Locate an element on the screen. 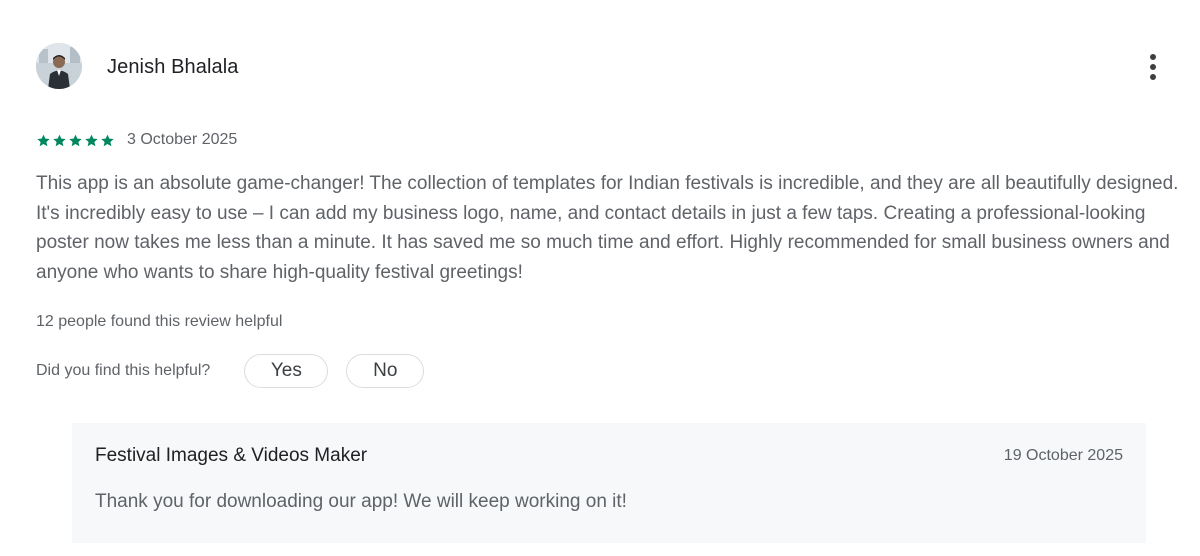 The width and height of the screenshot is (1200, 556). more-options-button is located at coordinates (1153, 67).